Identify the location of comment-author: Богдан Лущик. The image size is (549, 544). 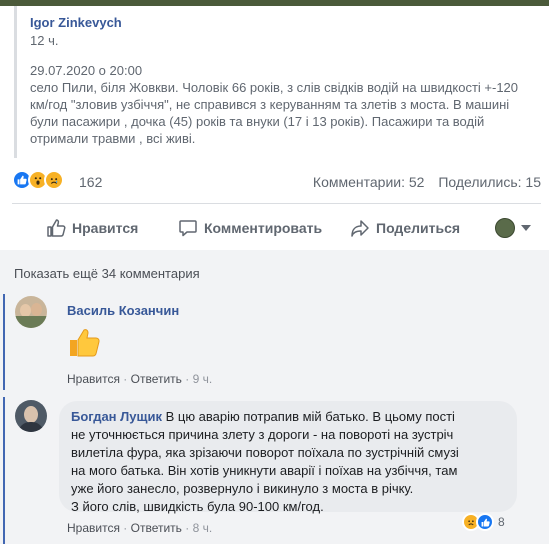
(116, 416).